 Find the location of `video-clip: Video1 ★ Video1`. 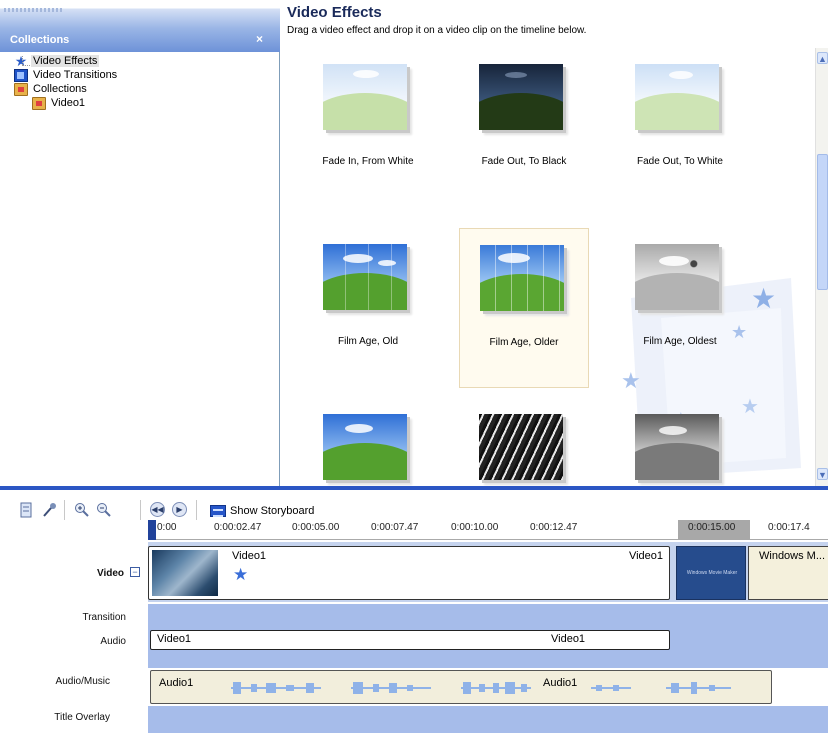

video-clip: Video1 ★ Video1 is located at coordinates (409, 573).